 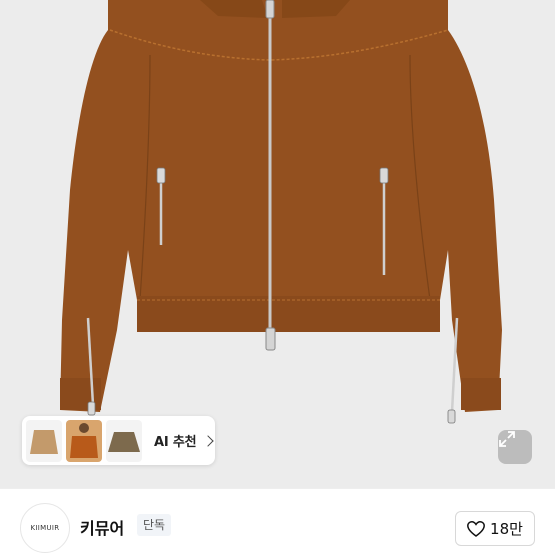 I want to click on exclusive-badge: 단독, so click(x=154, y=525).